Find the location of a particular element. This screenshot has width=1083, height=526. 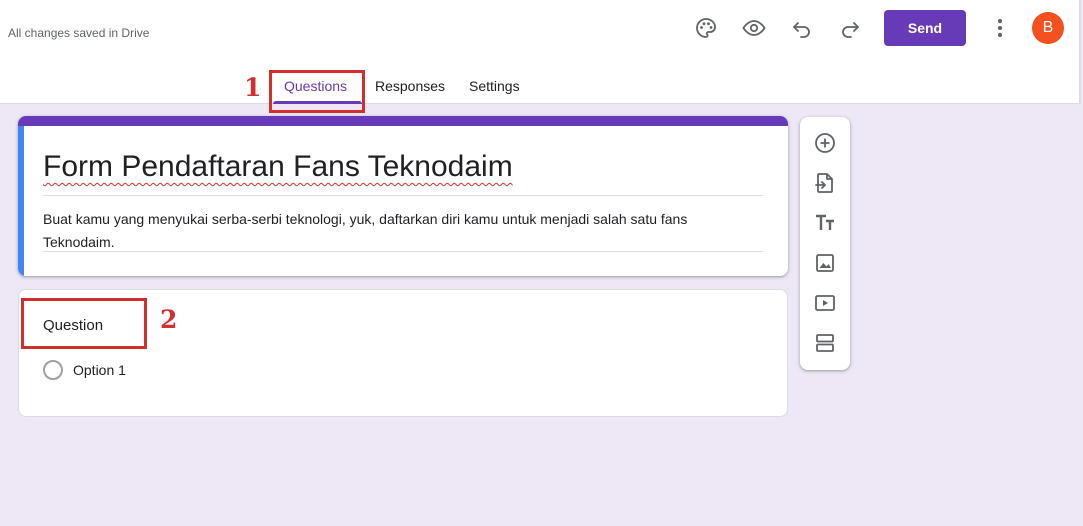

more-vert-icon is located at coordinates (1000, 28).